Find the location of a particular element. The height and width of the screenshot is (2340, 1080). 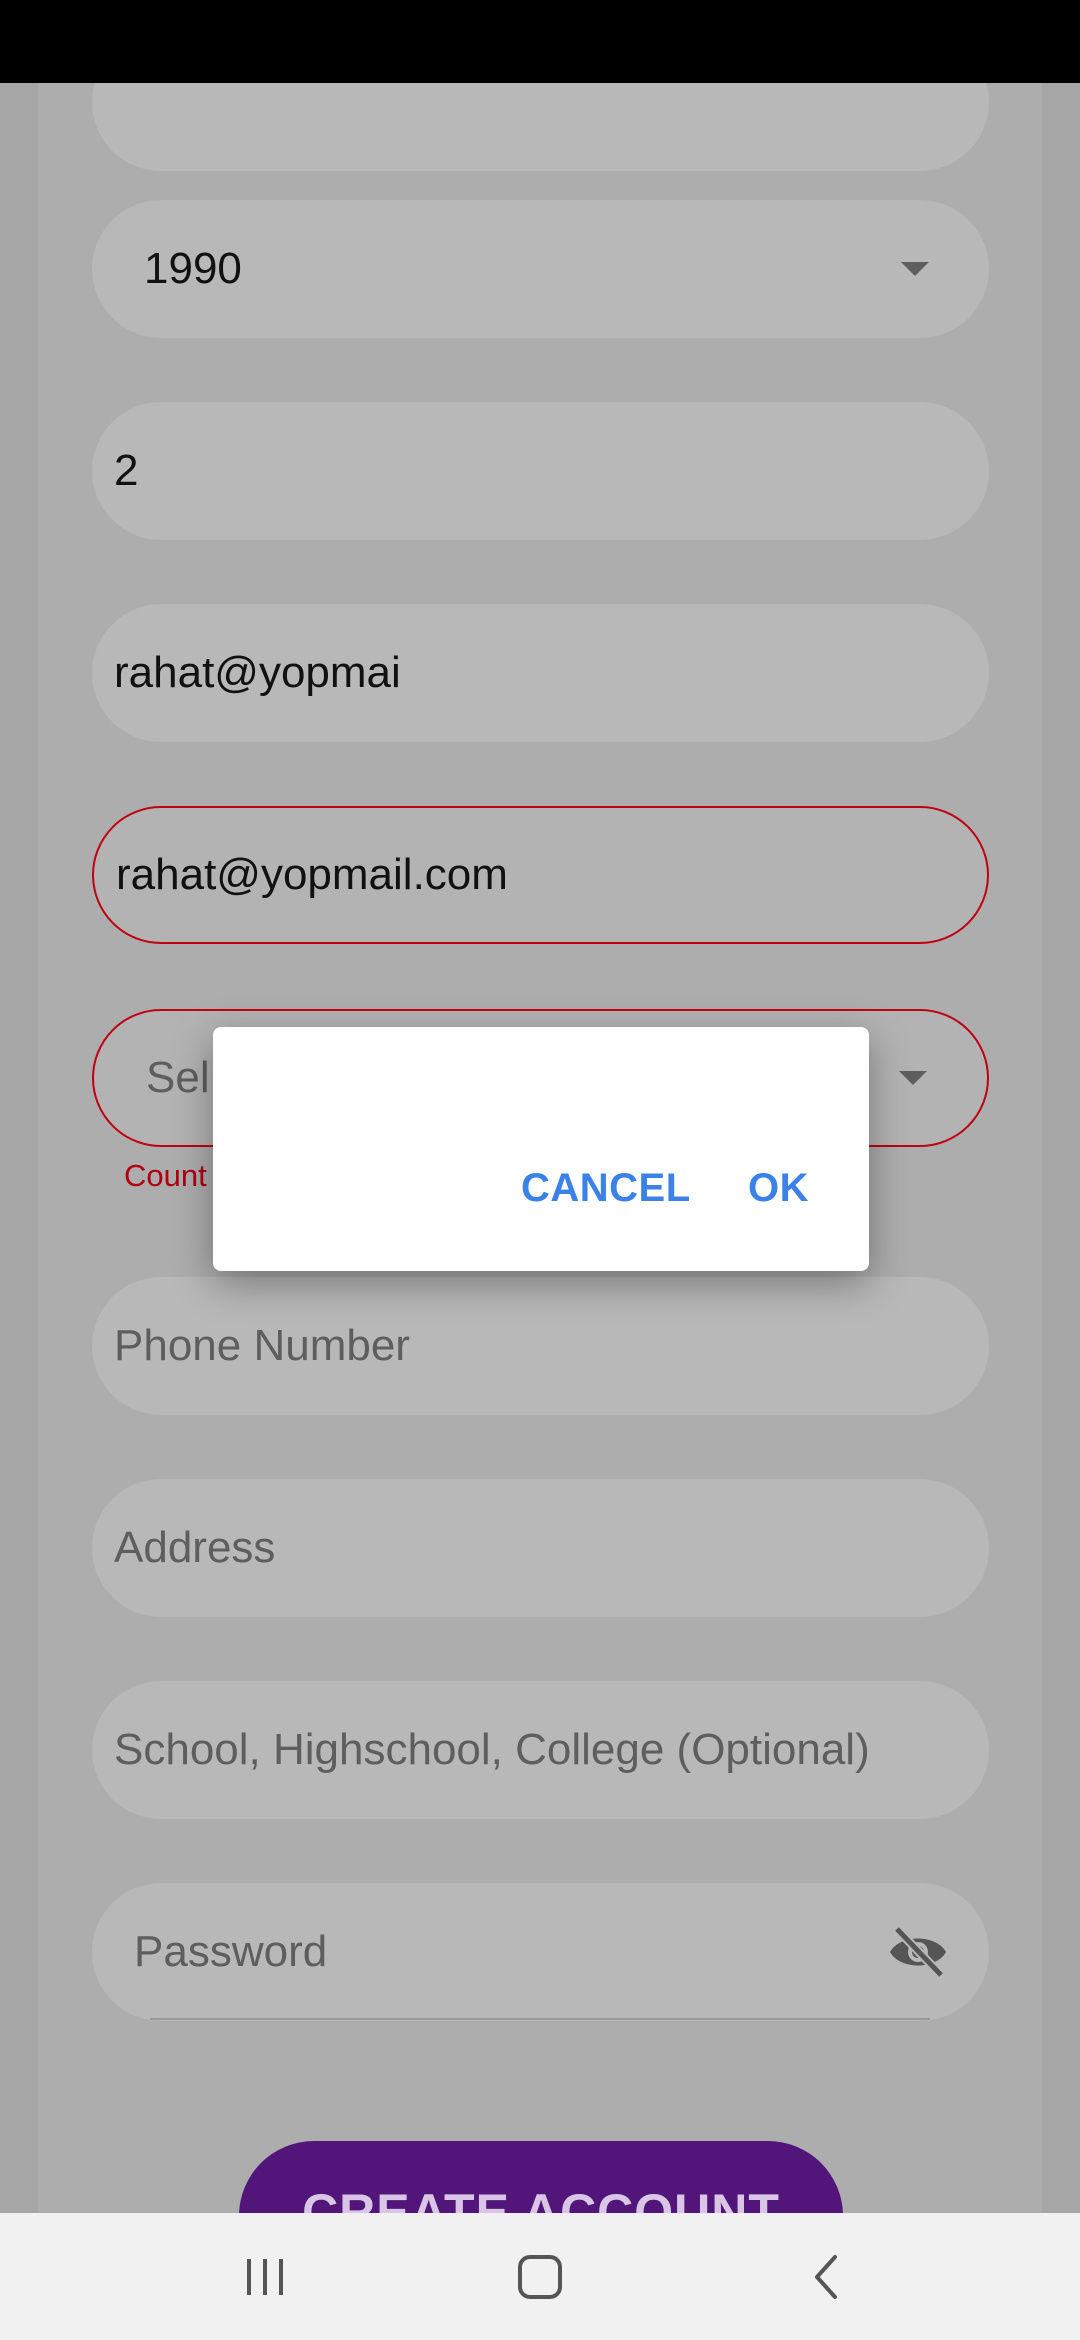

phone-placeholder: Phone Number is located at coordinates (262, 1345).